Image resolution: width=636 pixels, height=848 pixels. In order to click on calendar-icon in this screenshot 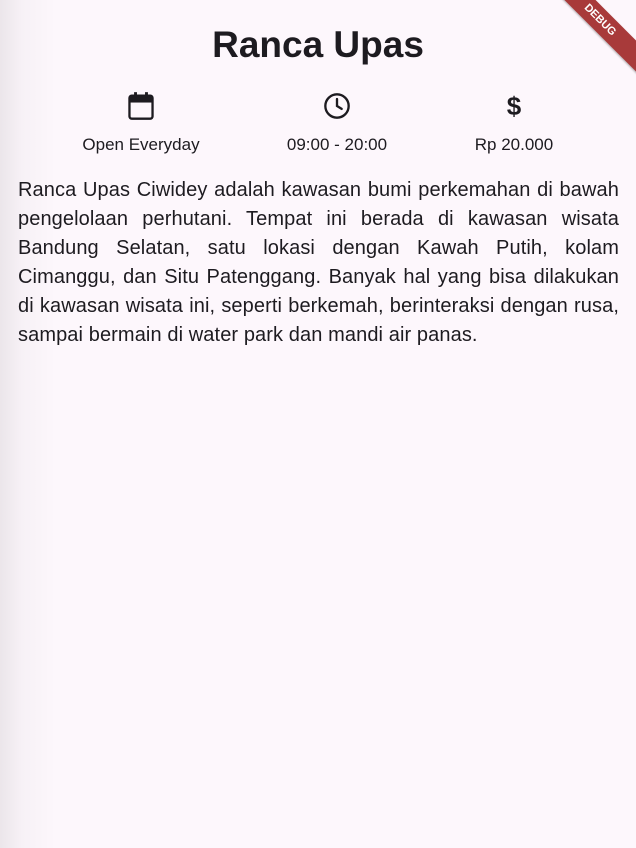, I will do `click(141, 106)`.